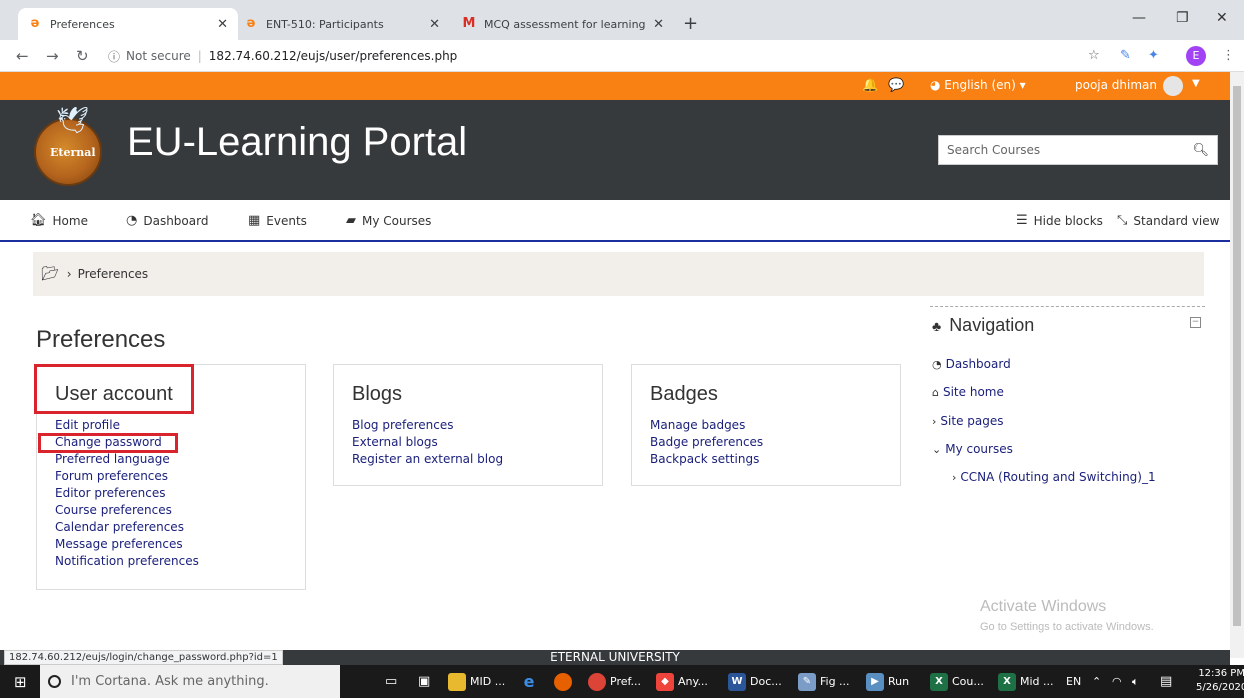 The height and width of the screenshot is (698, 1244). I want to click on language-menu: ◕ English (en) ▾, so click(978, 85).